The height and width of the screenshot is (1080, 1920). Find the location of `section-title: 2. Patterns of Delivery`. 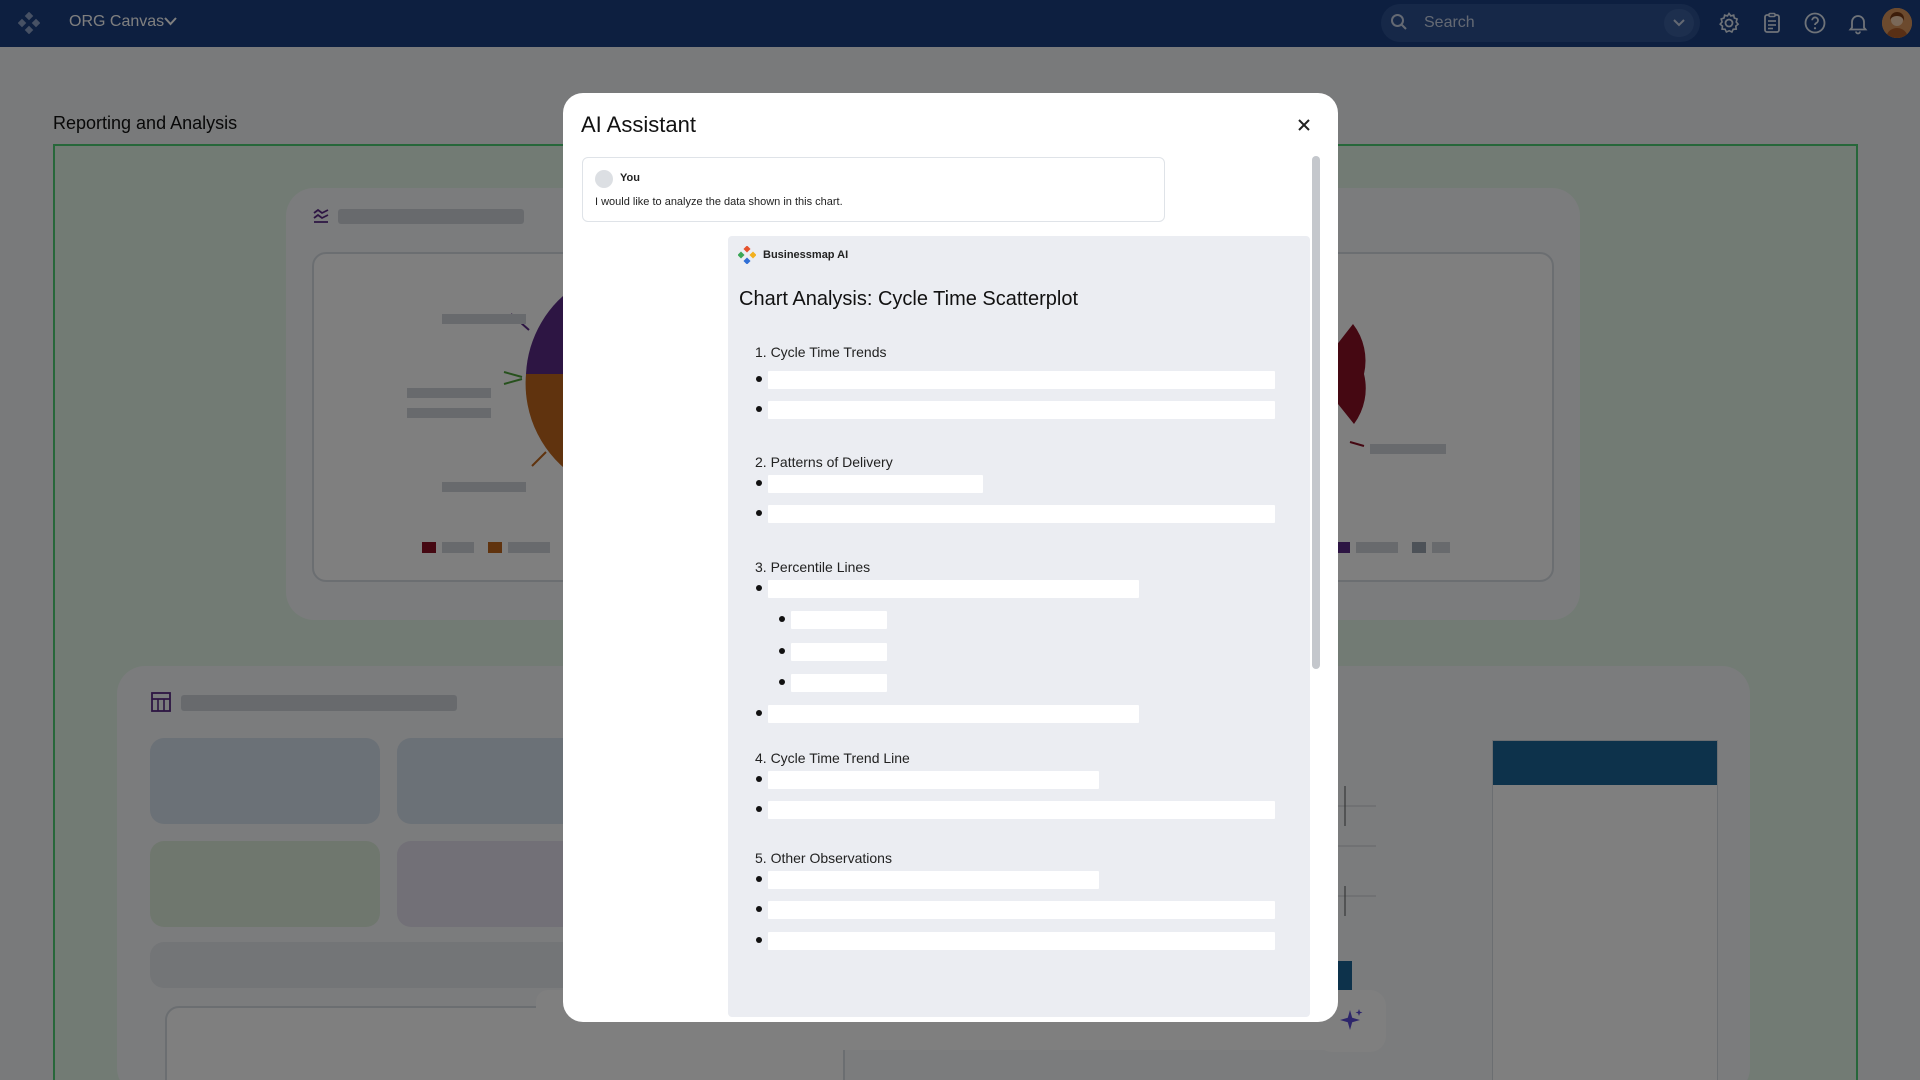

section-title: 2. Patterns of Delivery is located at coordinates (824, 462).